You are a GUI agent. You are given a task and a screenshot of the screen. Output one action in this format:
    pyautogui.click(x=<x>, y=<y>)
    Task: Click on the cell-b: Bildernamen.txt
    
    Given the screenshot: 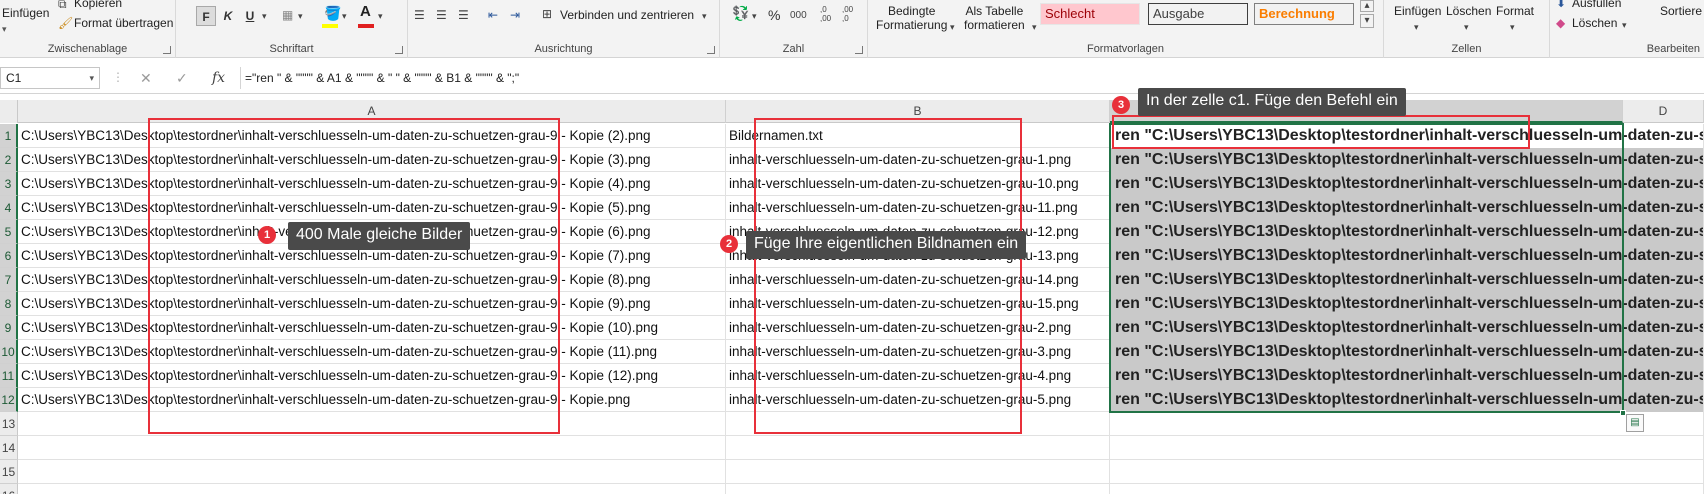 What is the action you would take?
    pyautogui.click(x=918, y=136)
    